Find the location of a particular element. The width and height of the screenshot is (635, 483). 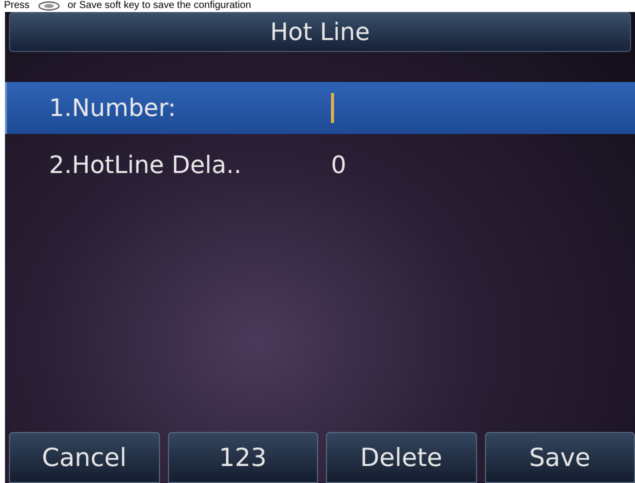

item-label: 2.HotLine Dela.. is located at coordinates (146, 165).